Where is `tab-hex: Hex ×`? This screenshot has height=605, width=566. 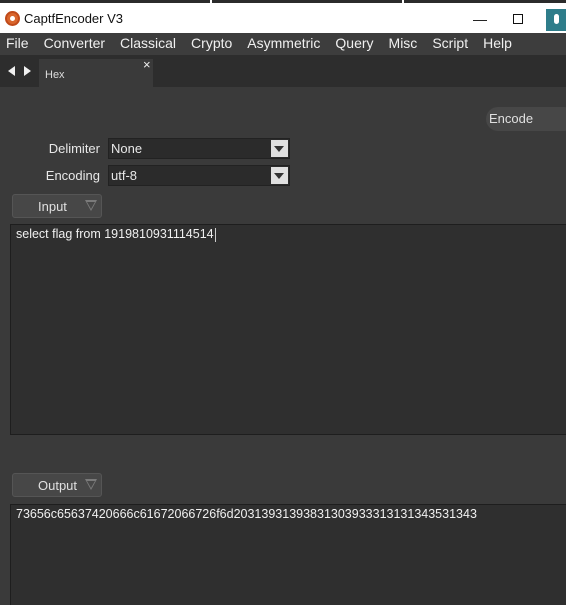 tab-hex: Hex × is located at coordinates (96, 72).